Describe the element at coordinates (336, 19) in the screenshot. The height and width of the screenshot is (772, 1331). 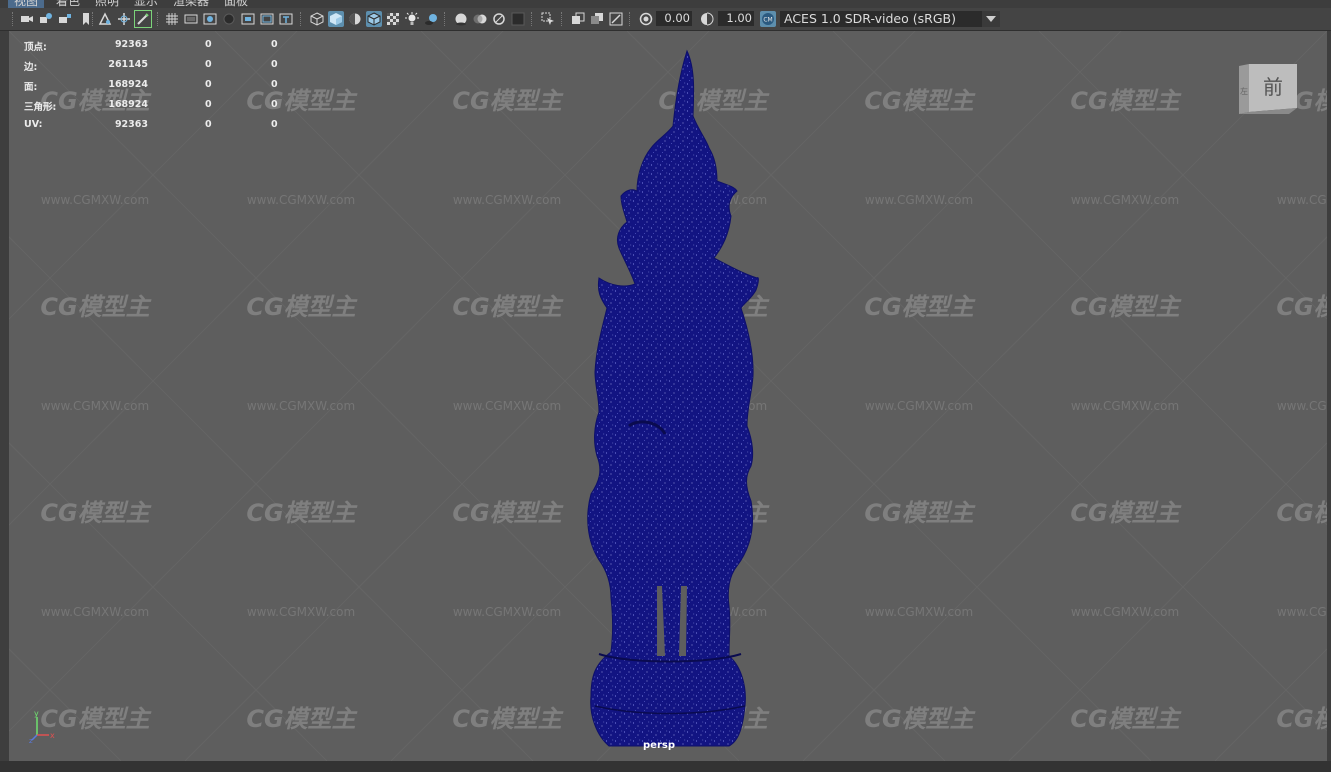
I see `smooth-shade-icon` at that location.